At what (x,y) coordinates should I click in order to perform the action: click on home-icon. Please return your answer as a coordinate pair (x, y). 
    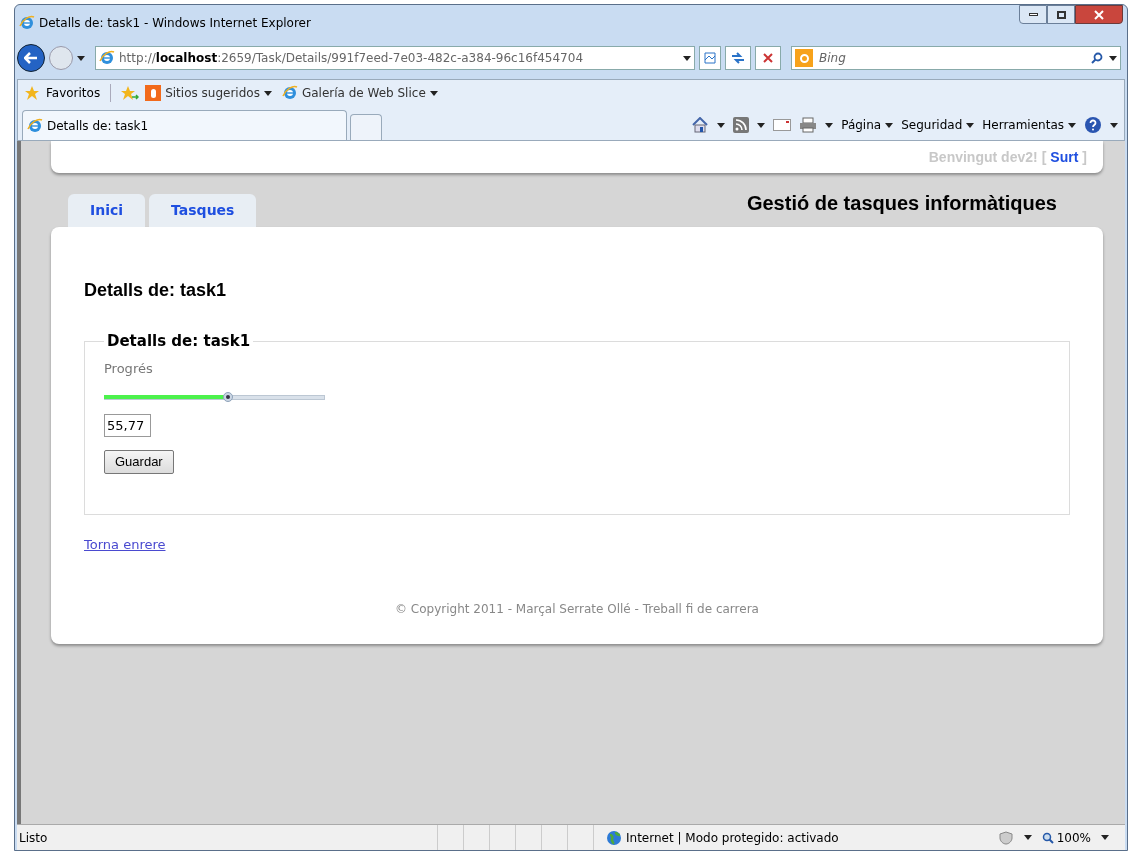
    Looking at the image, I should click on (700, 125).